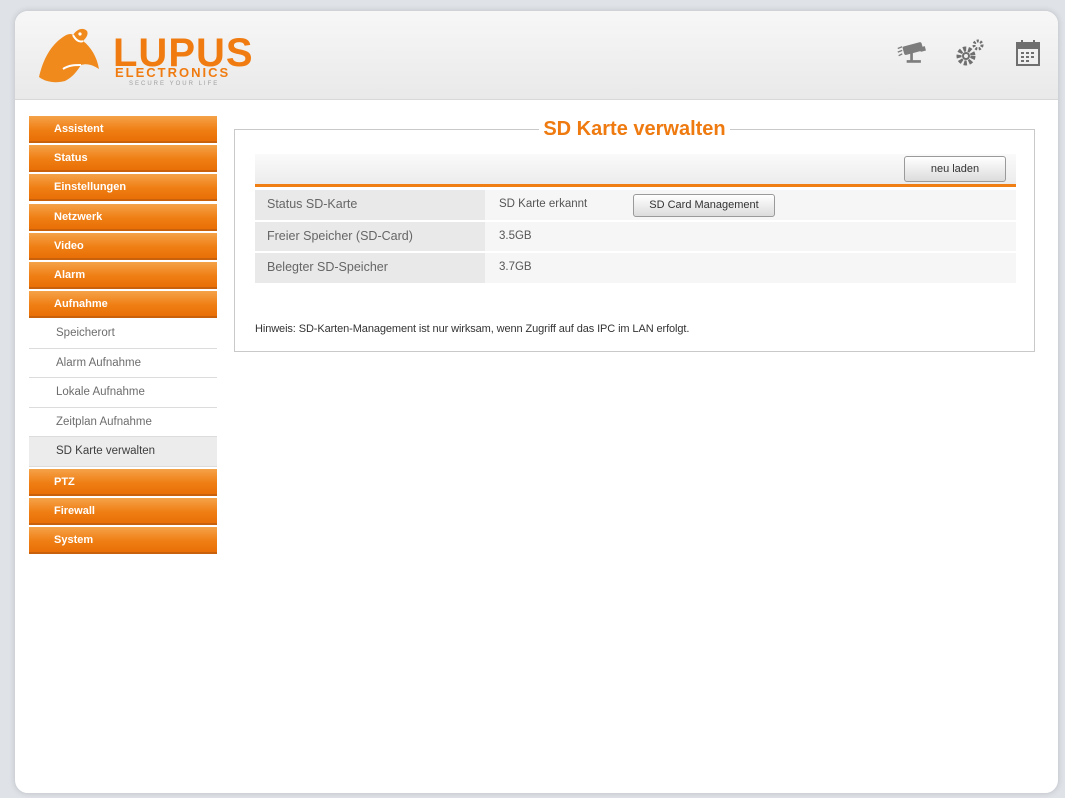  I want to click on sidebar-item-ptz: PTZ, so click(123, 482).